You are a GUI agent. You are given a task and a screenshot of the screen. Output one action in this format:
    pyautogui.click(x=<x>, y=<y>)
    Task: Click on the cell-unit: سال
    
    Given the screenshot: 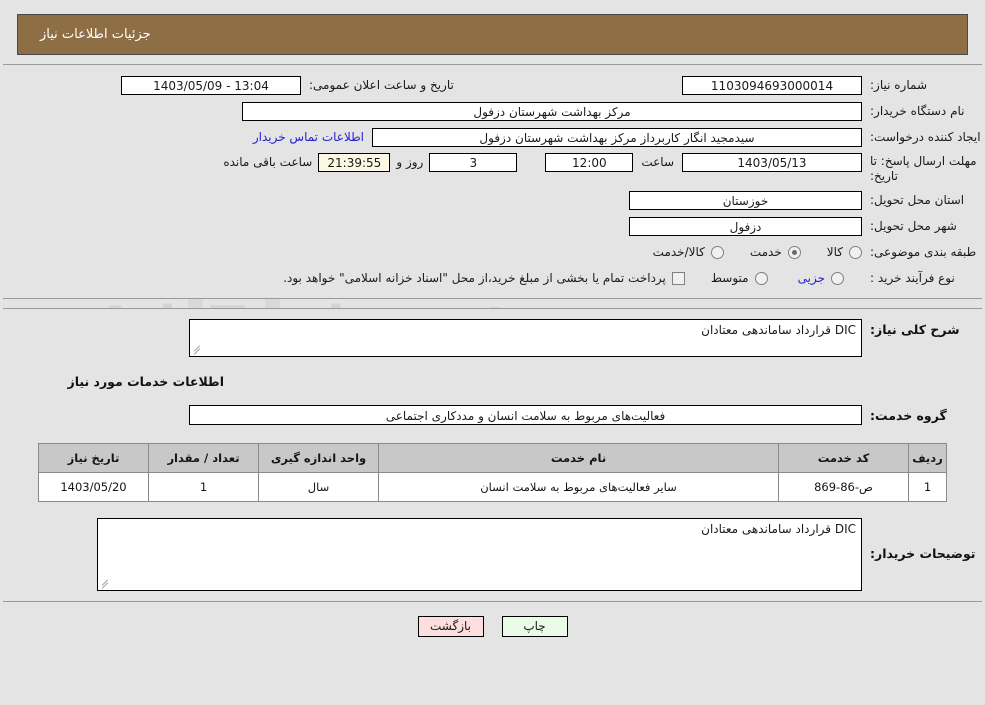 What is the action you would take?
    pyautogui.click(x=318, y=487)
    